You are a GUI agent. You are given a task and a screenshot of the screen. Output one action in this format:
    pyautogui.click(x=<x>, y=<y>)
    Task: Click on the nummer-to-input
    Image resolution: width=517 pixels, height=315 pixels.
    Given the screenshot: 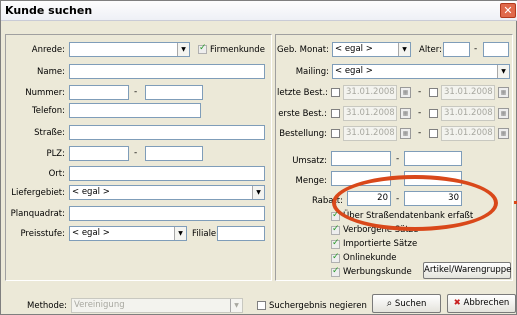 What is the action you would take?
    pyautogui.click(x=174, y=92)
    